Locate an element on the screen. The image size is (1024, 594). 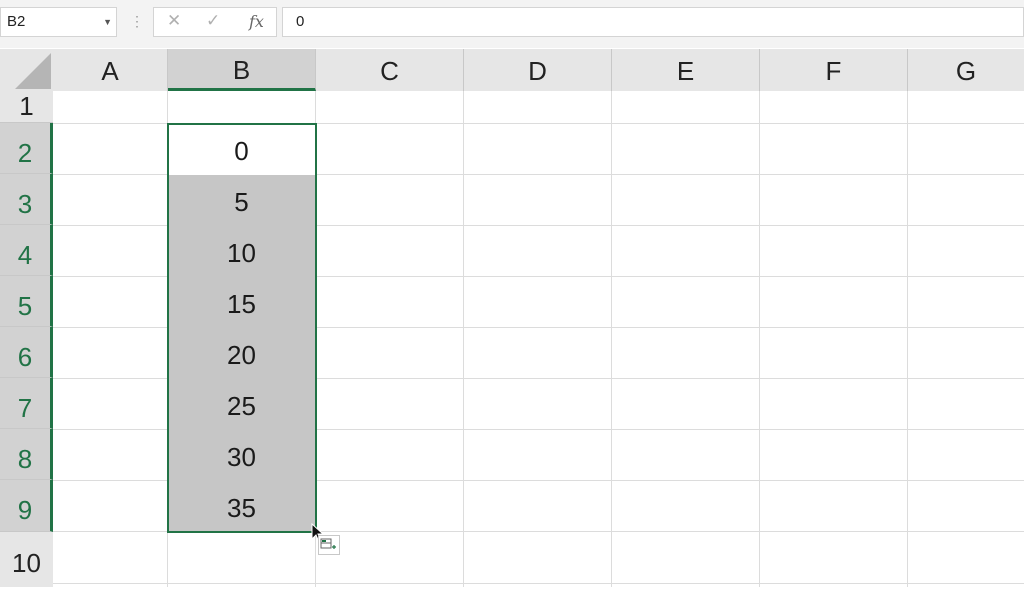
formula-buttons: ✕ ✓ fx is located at coordinates (215, 22).